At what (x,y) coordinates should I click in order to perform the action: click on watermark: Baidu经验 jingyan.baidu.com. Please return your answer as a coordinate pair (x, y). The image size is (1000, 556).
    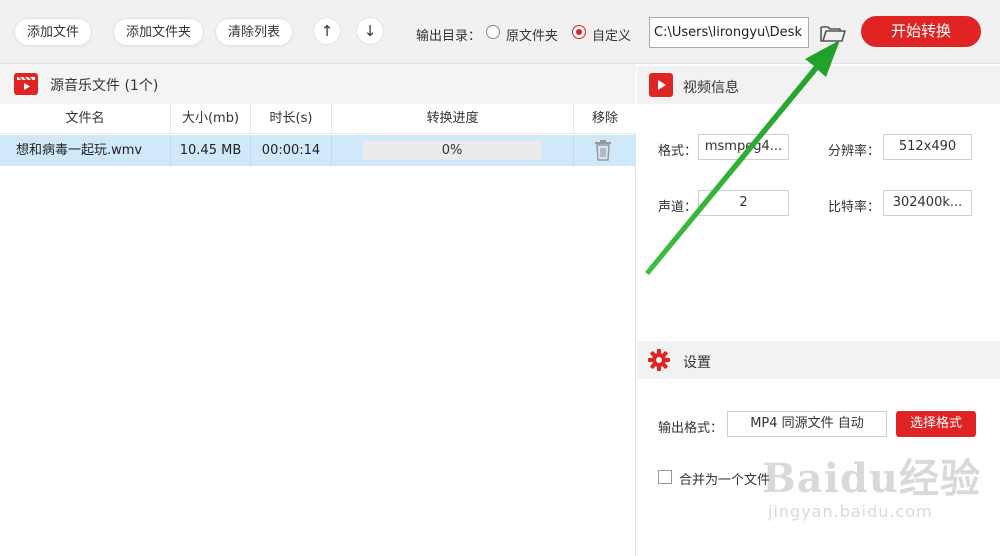
    Looking at the image, I should click on (877, 491).